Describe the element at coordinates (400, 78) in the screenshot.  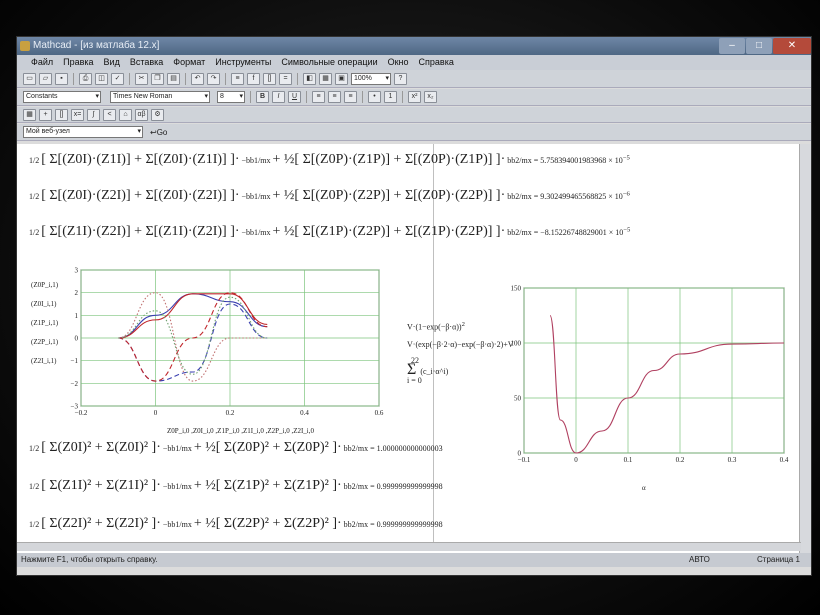
I see `help-icon: ?` at that location.